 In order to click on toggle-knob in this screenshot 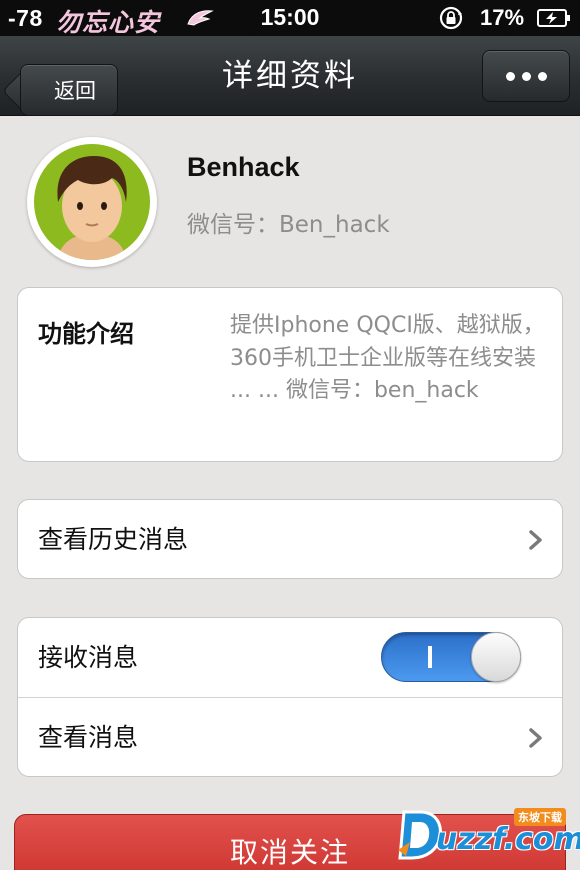, I will do `click(496, 657)`.